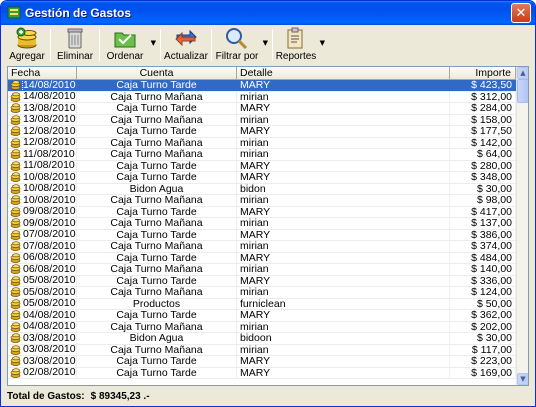  I want to click on fecha-text: 14/08/2010, so click(49, 85).